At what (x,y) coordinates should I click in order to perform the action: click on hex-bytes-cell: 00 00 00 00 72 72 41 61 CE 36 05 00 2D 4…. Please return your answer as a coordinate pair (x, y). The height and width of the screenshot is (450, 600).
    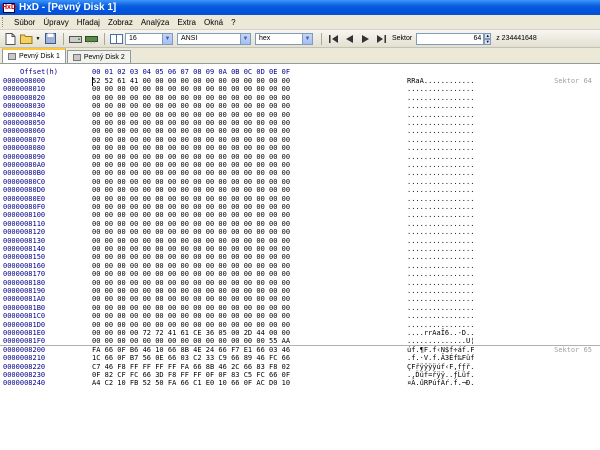
    Looking at the image, I should click on (191, 333).